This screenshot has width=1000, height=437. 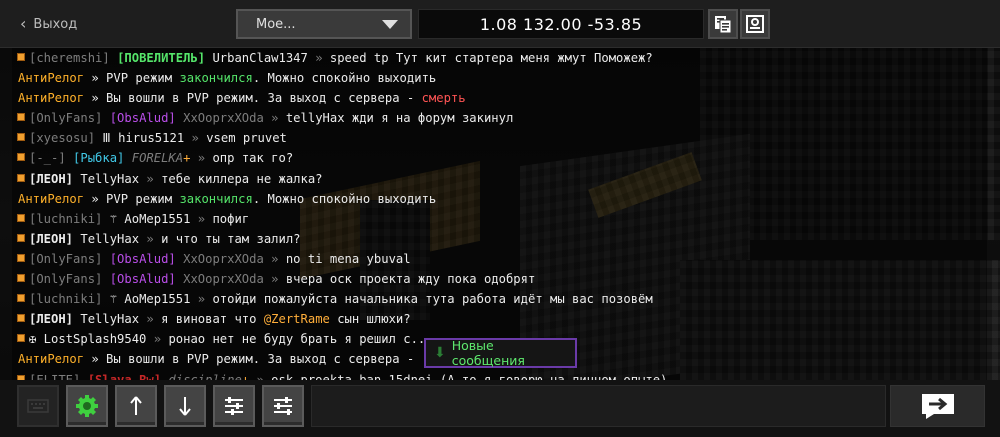 What do you see at coordinates (390, 24) in the screenshot?
I see `caret-down-icon` at bounding box center [390, 24].